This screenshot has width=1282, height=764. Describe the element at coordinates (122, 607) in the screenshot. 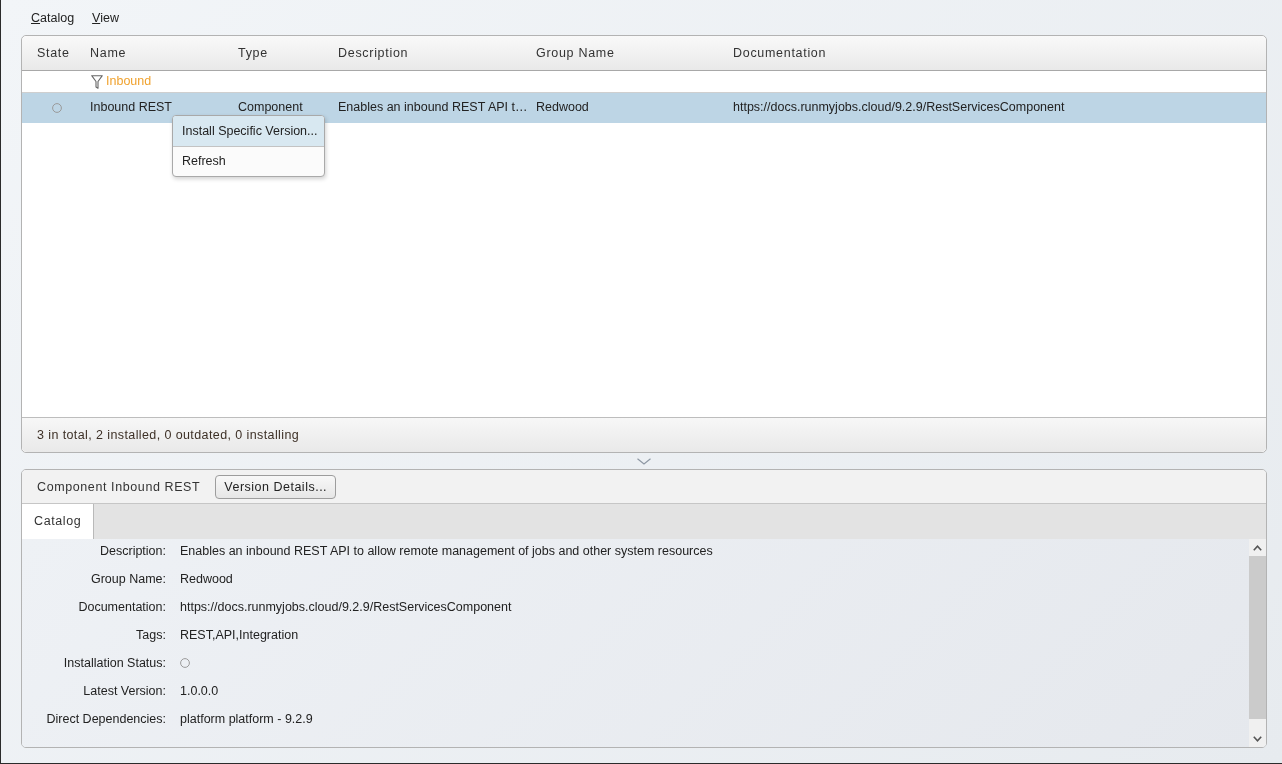

I see `property-label: Documentation:` at that location.